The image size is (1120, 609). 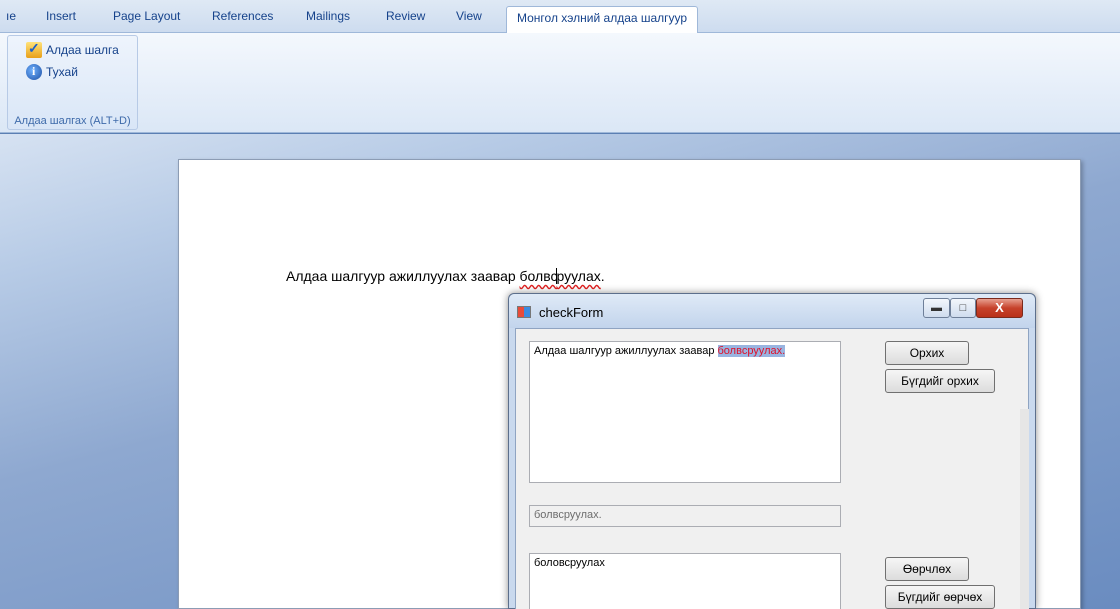 I want to click on tab-insert: Insert, so click(x=61, y=16).